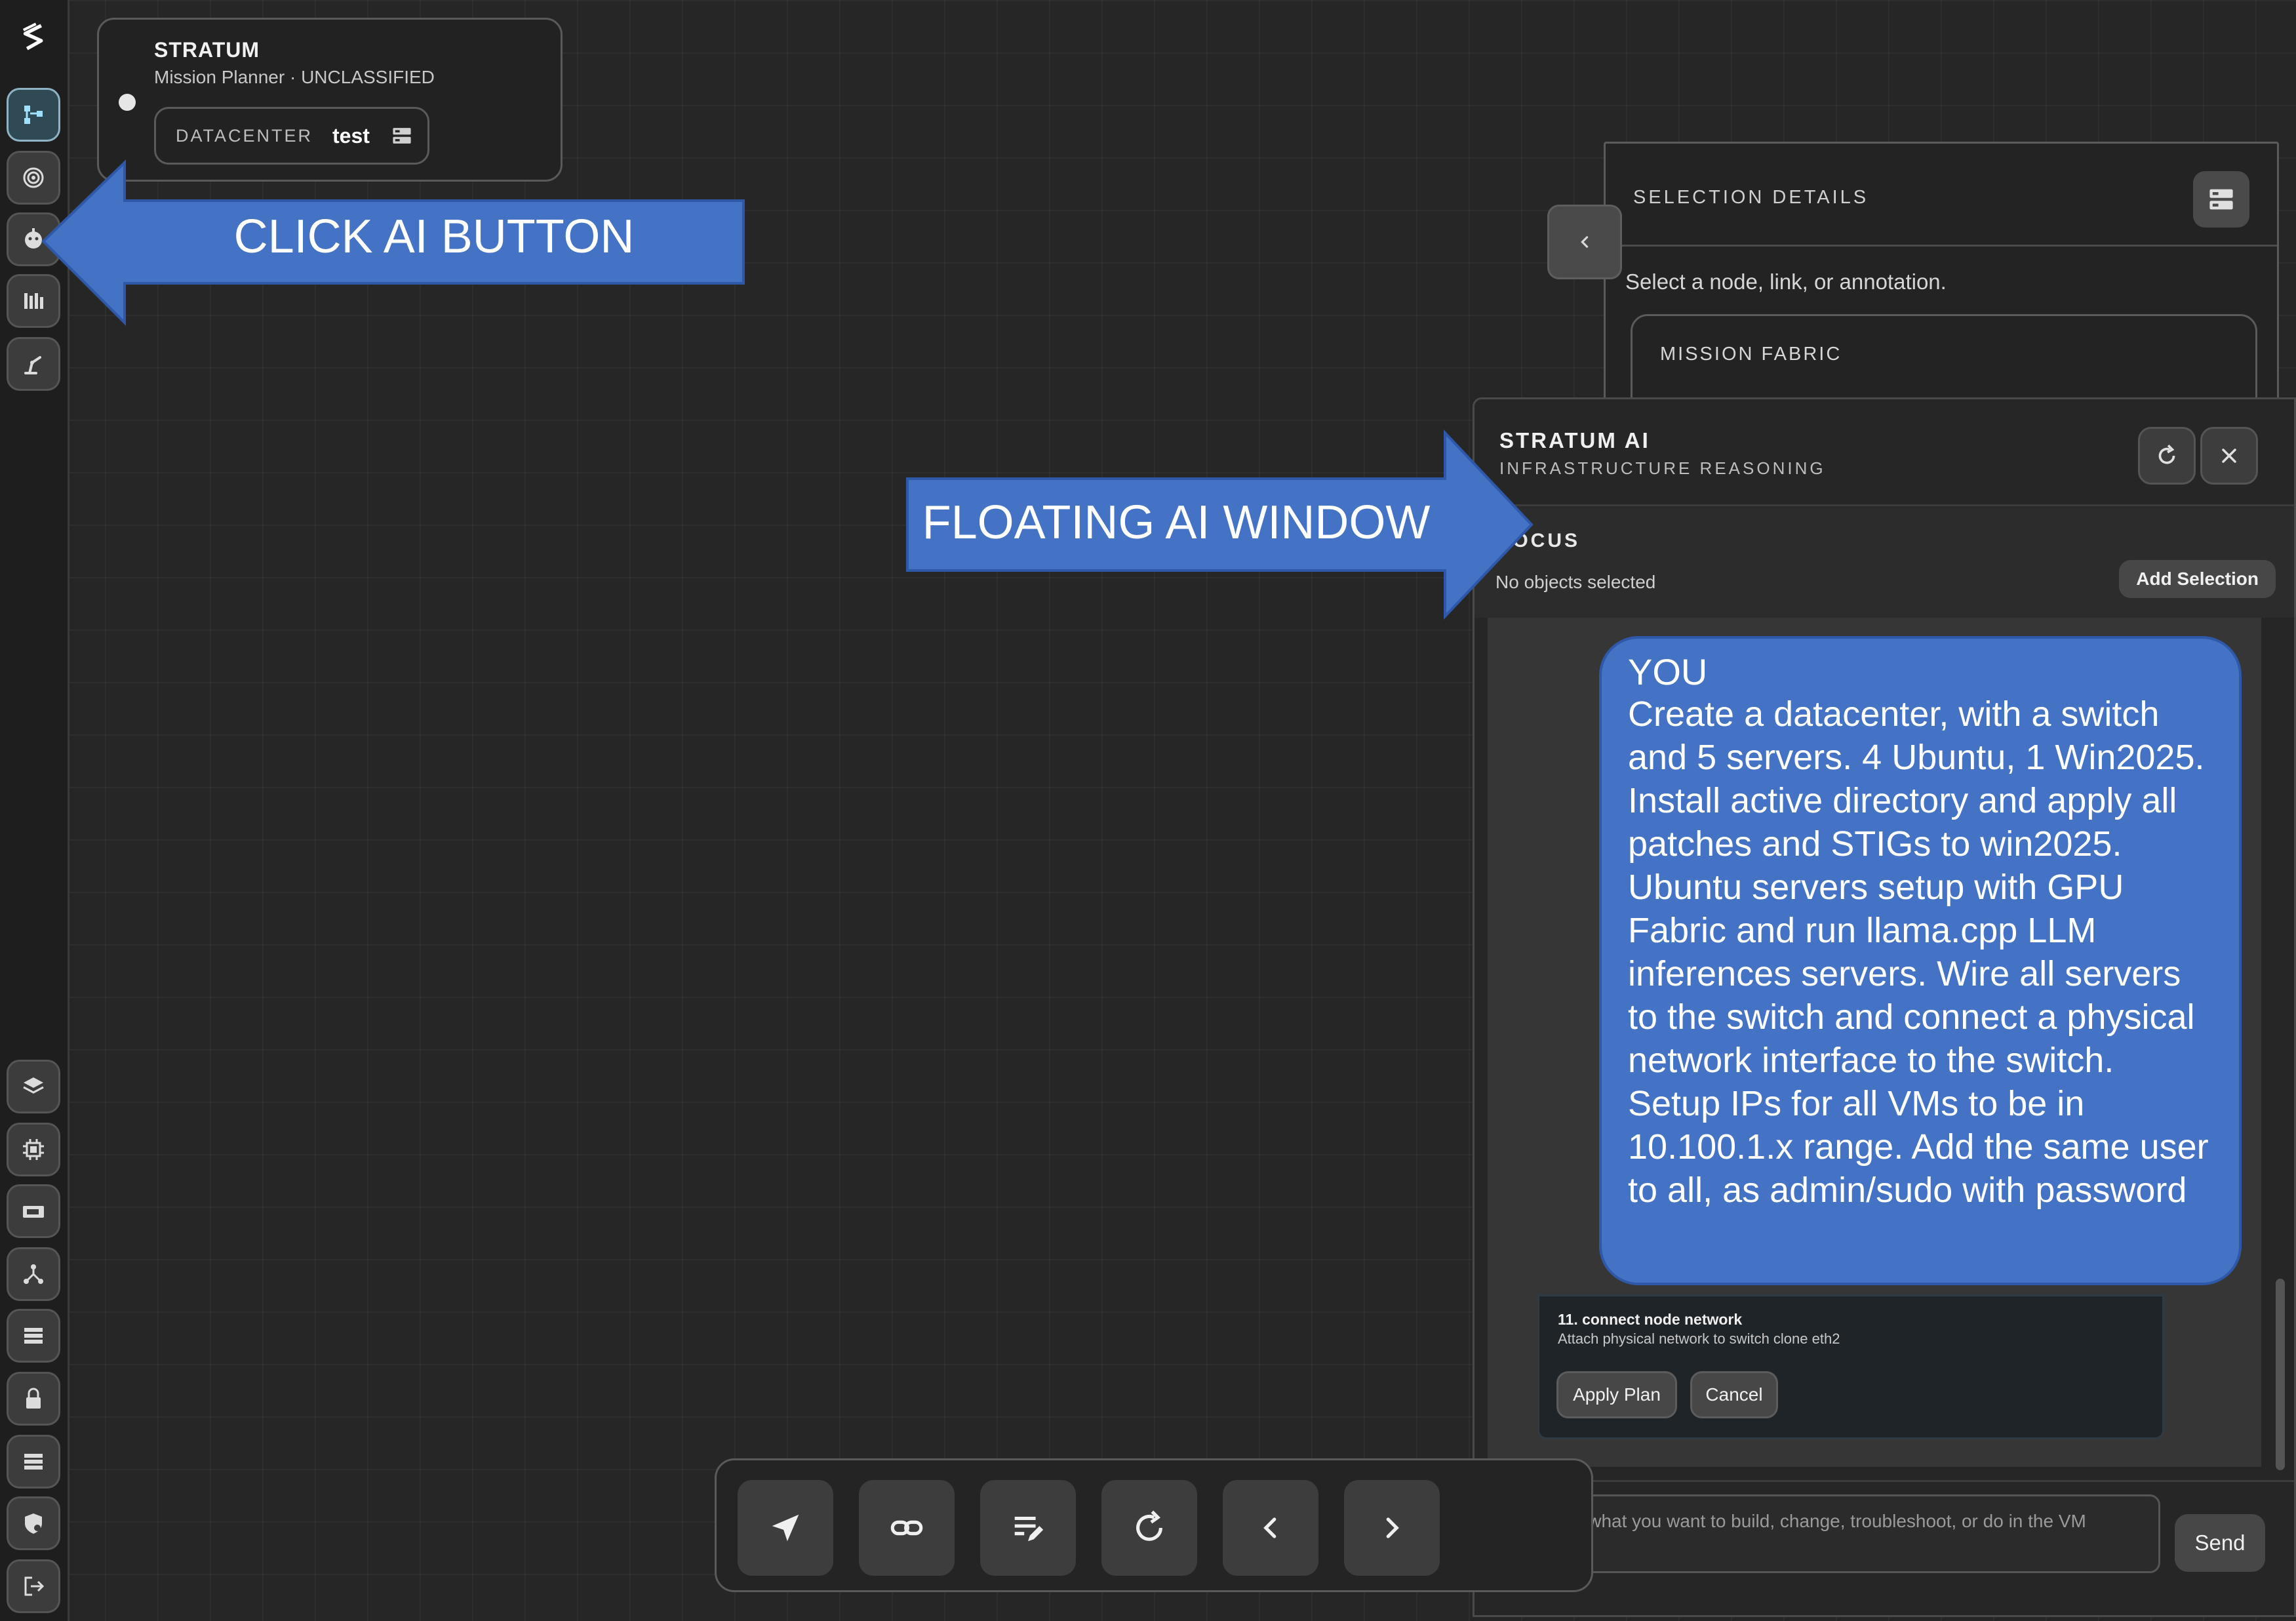 Image resolution: width=2296 pixels, height=1621 pixels. What do you see at coordinates (207, 50) in the screenshot?
I see `app-title: STRATUM` at bounding box center [207, 50].